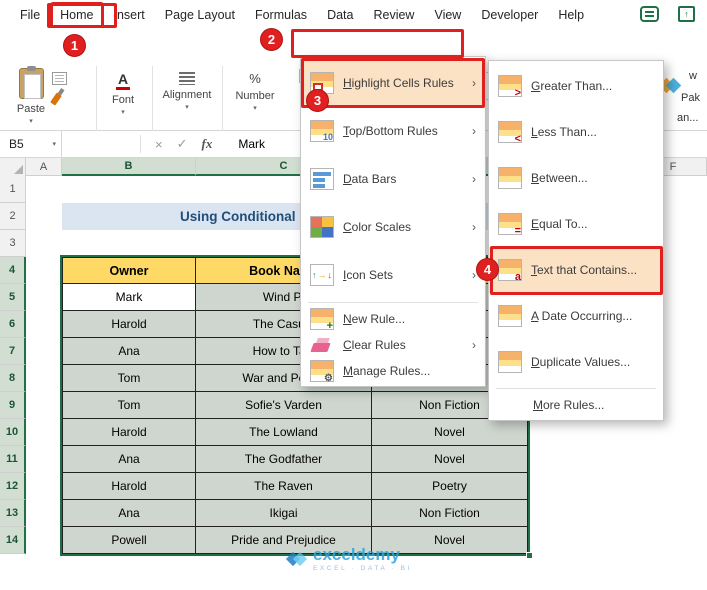 The height and width of the screenshot is (590, 707). Describe the element at coordinates (13, 297) in the screenshot. I see `row-header-5: 5` at that location.